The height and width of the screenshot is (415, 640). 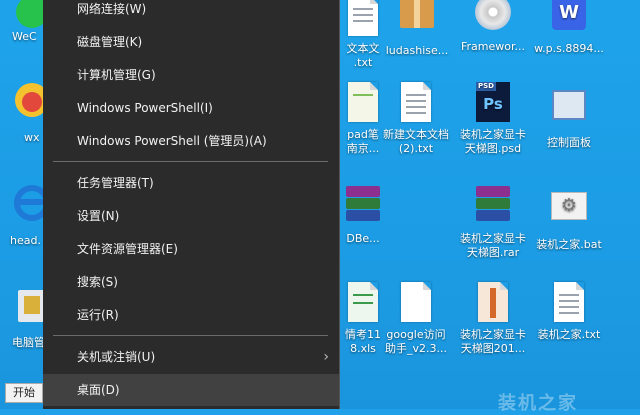 I want to click on image-file-icon, so click(x=493, y=302).